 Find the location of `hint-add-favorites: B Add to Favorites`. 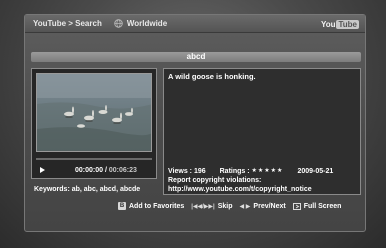

hint-add-favorites: B Add to Favorites is located at coordinates (151, 206).